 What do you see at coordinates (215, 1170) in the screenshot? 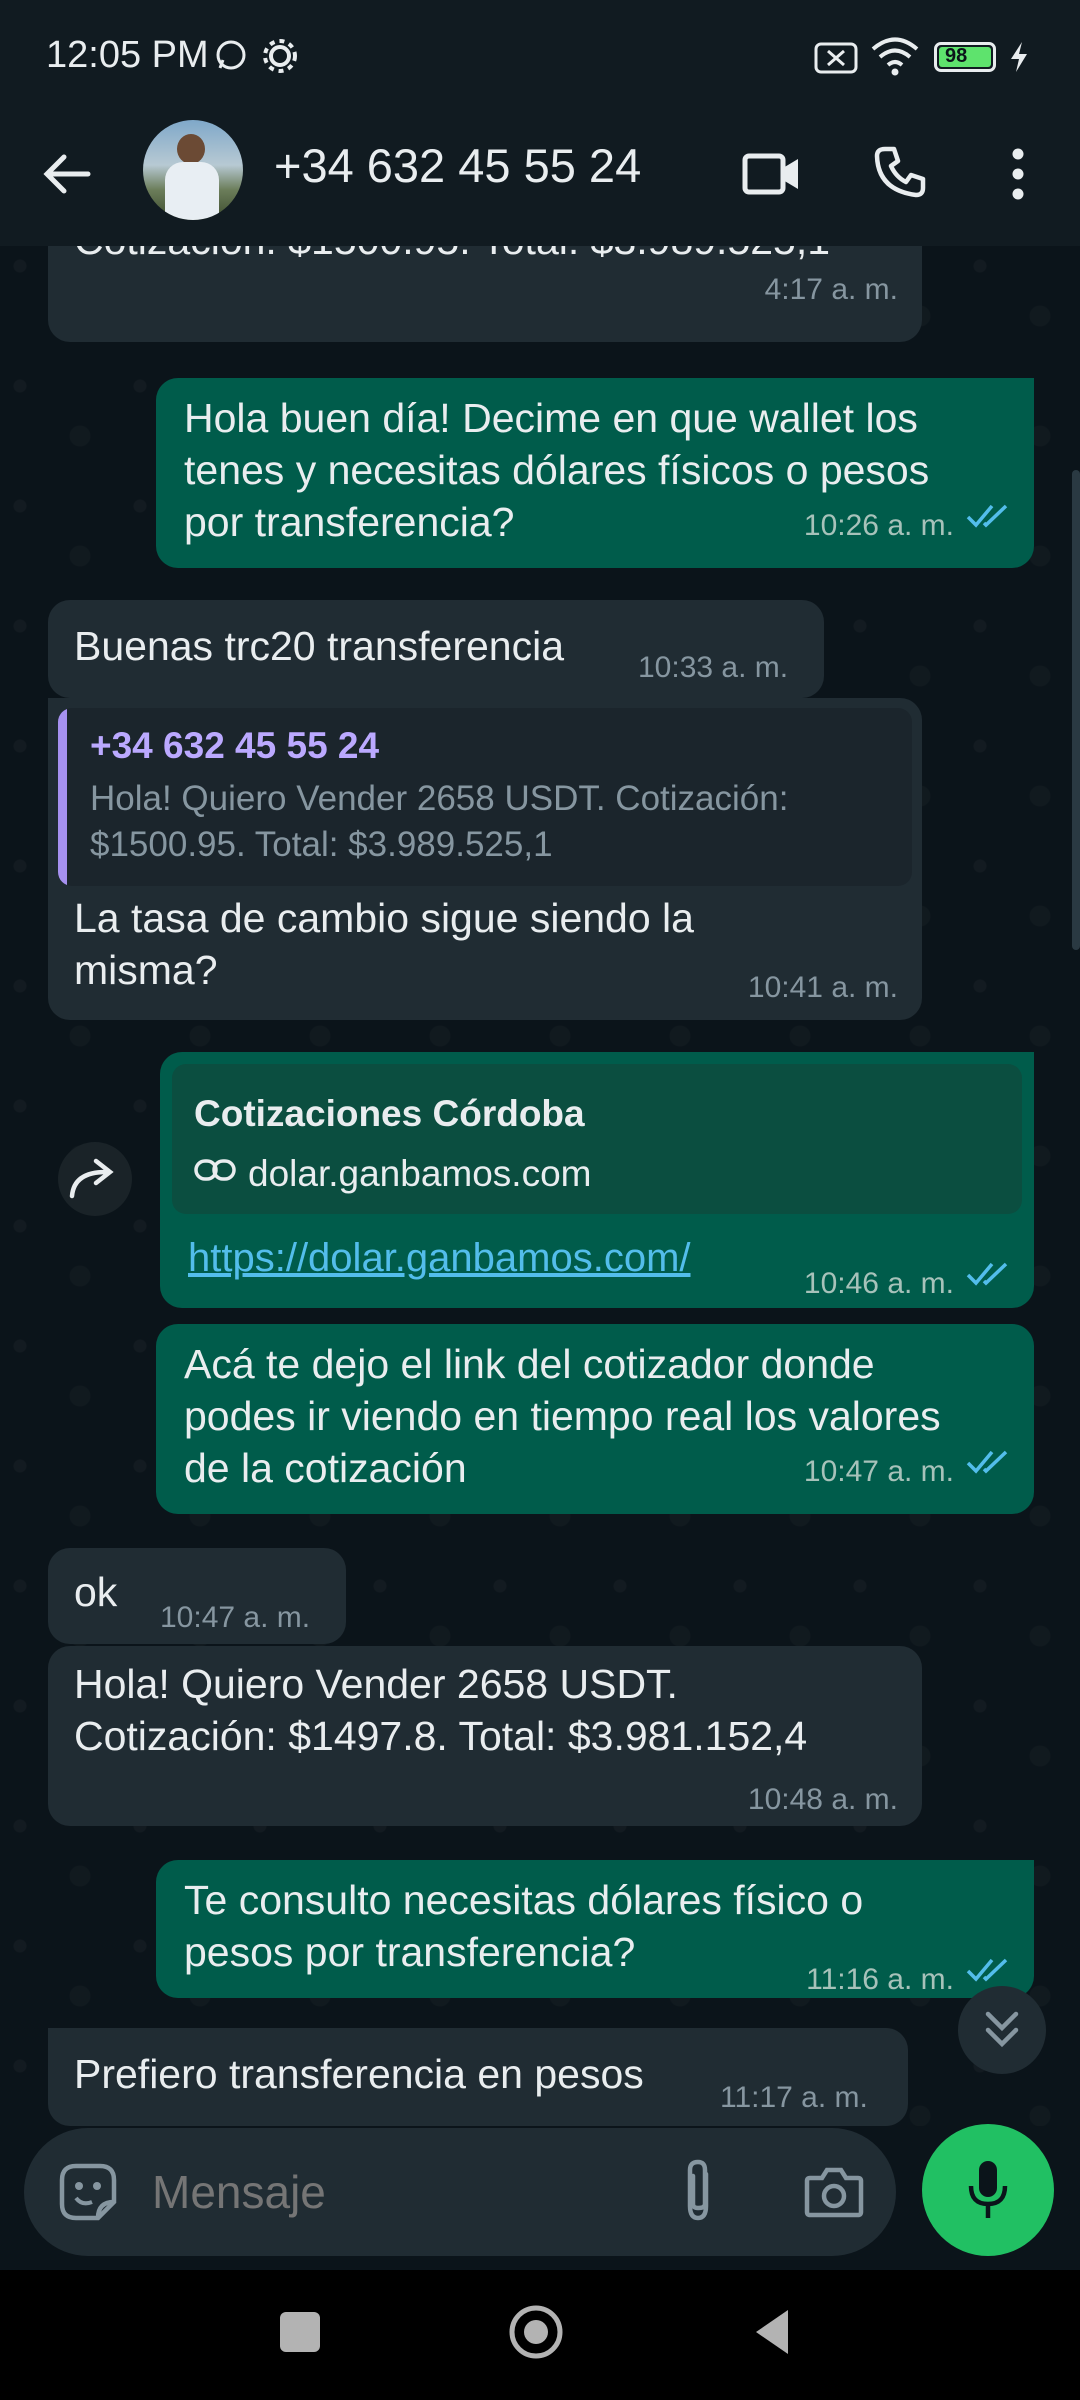
I see `link-icon` at bounding box center [215, 1170].